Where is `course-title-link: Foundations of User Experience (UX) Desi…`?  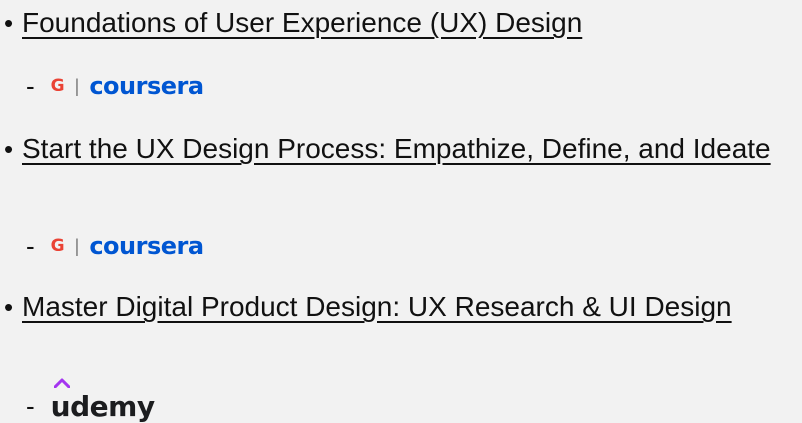
course-title-link: Foundations of User Experience (UX) Desi… is located at coordinates (302, 22).